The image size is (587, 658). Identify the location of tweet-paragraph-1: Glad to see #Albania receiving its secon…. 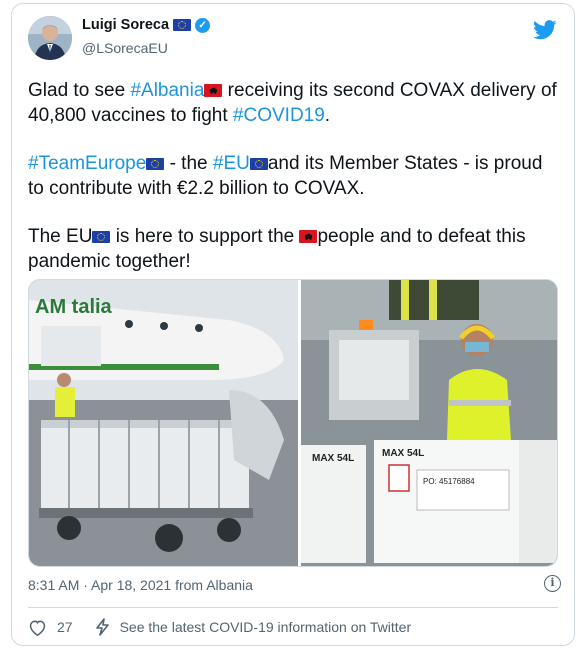
(293, 103).